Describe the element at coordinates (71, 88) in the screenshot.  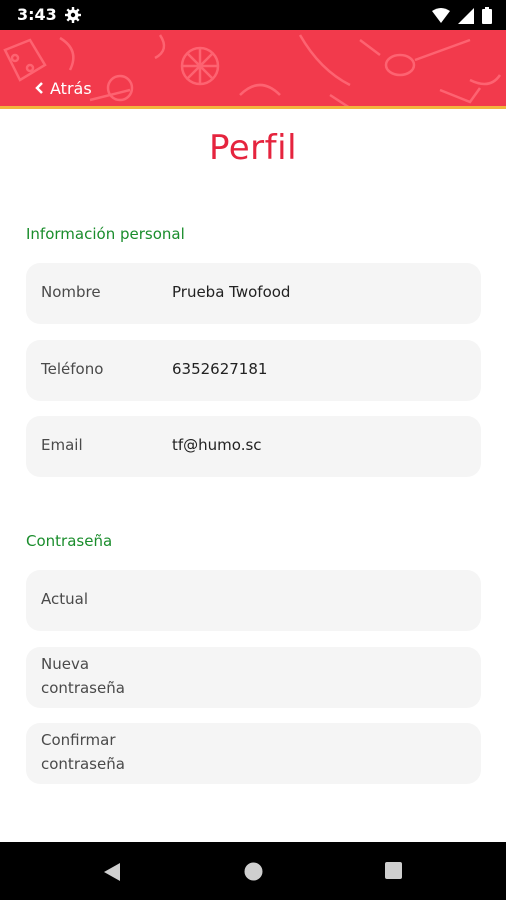
I see `back-label: Atrás` at that location.